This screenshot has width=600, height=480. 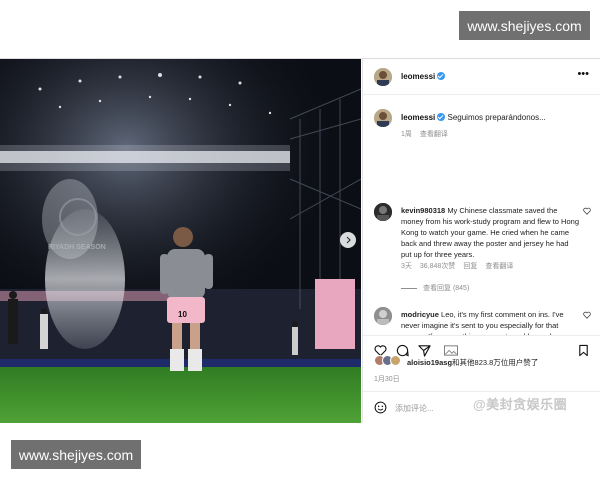 I want to click on comment-likes: 36,848次赞, so click(x=437, y=266).